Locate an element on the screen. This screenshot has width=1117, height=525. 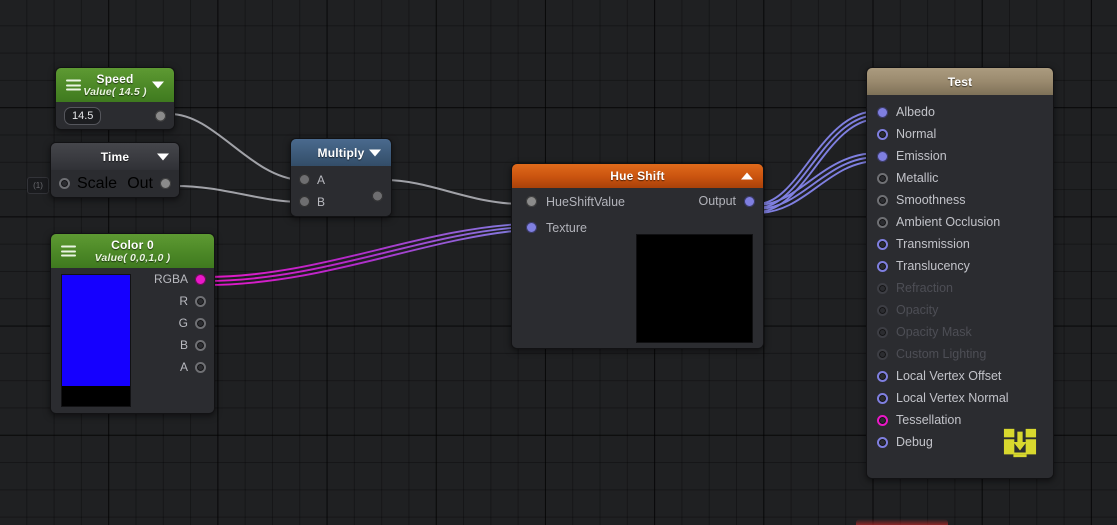
wire-hueshift-to-test-emission is located at coordinates (817, 183).